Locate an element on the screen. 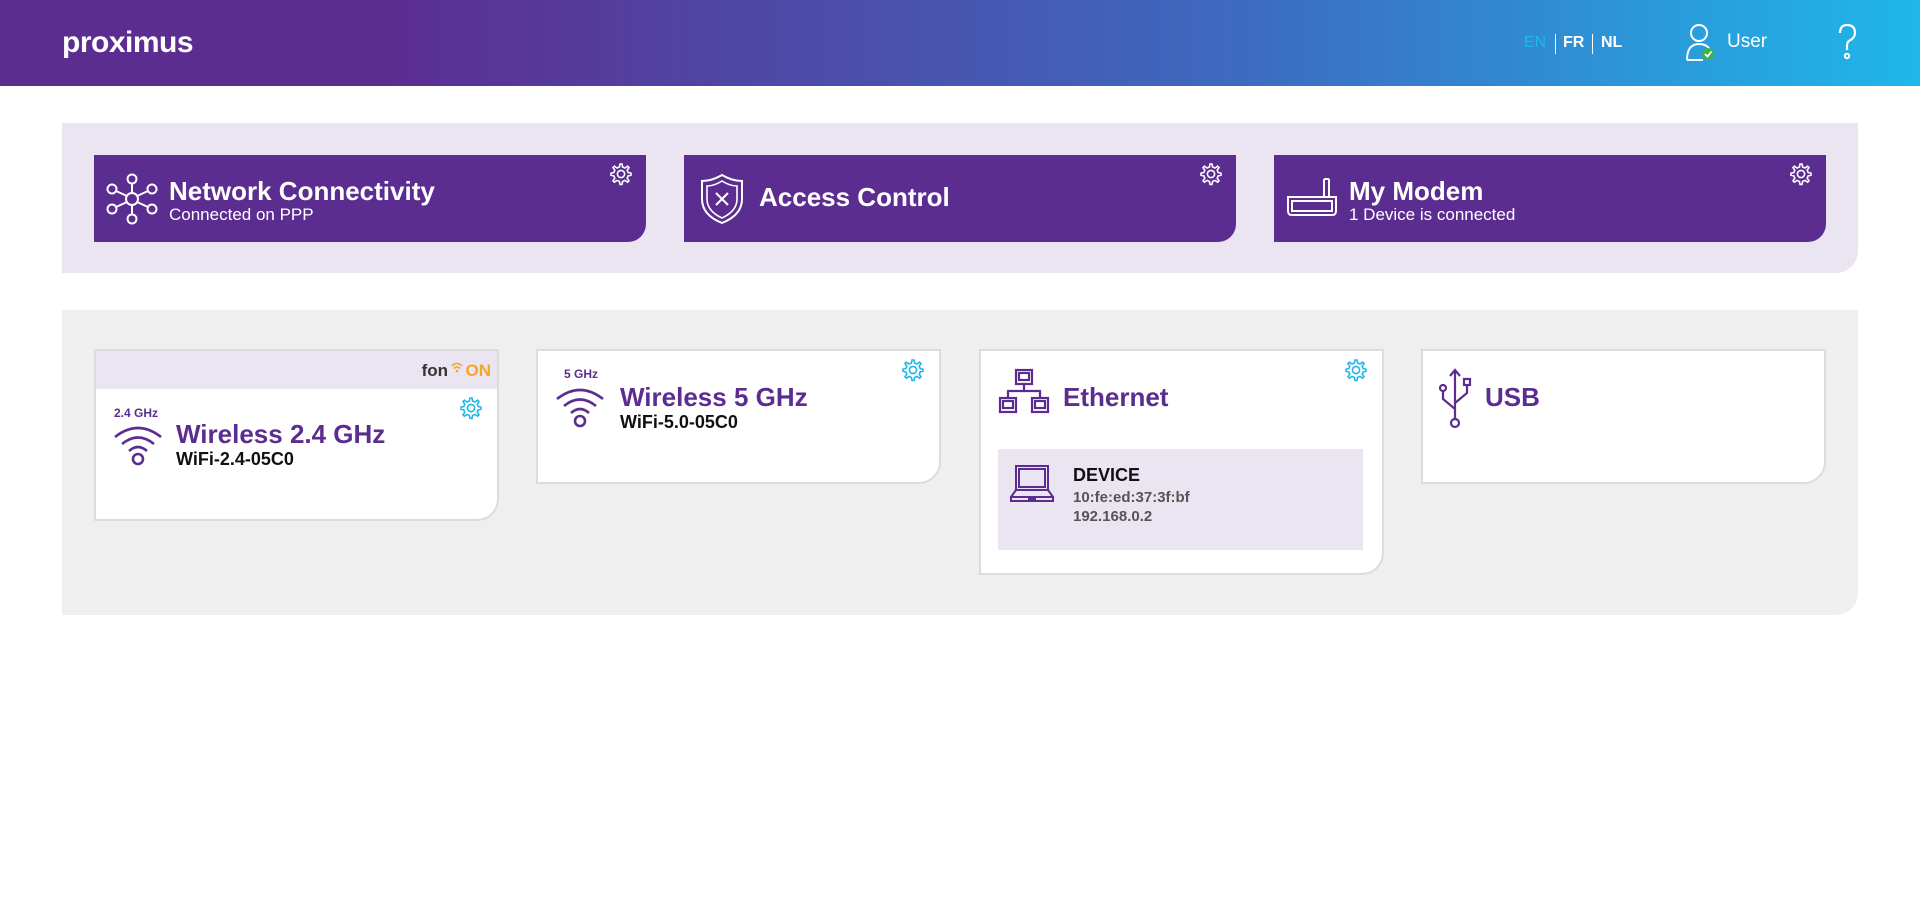 This screenshot has width=1920, height=903. ethernet-icon is located at coordinates (1024, 391).